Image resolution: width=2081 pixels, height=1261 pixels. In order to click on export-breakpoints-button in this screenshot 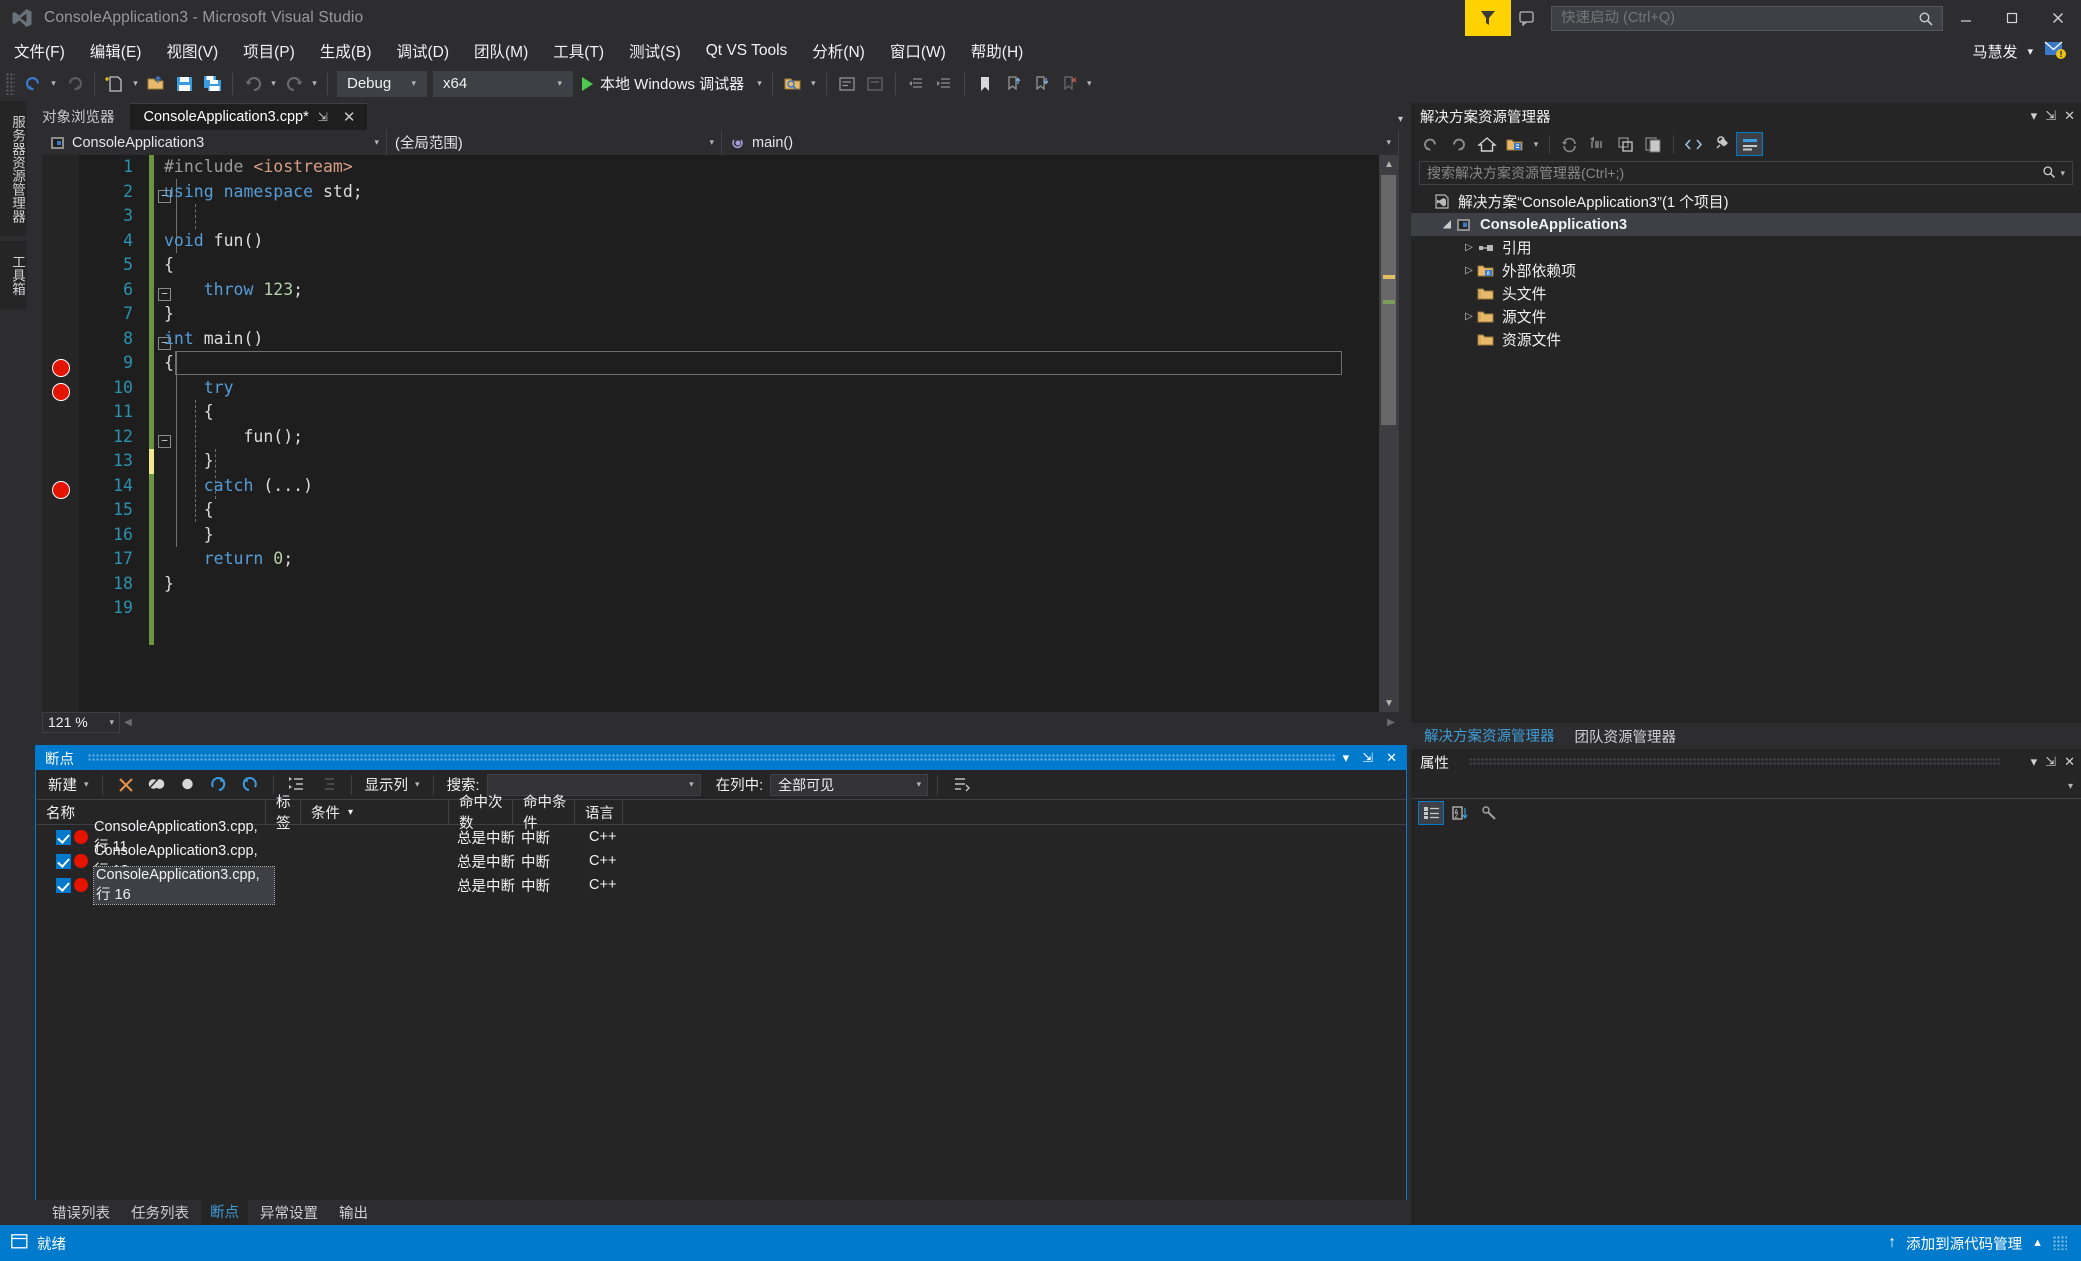, I will do `click(219, 785)`.